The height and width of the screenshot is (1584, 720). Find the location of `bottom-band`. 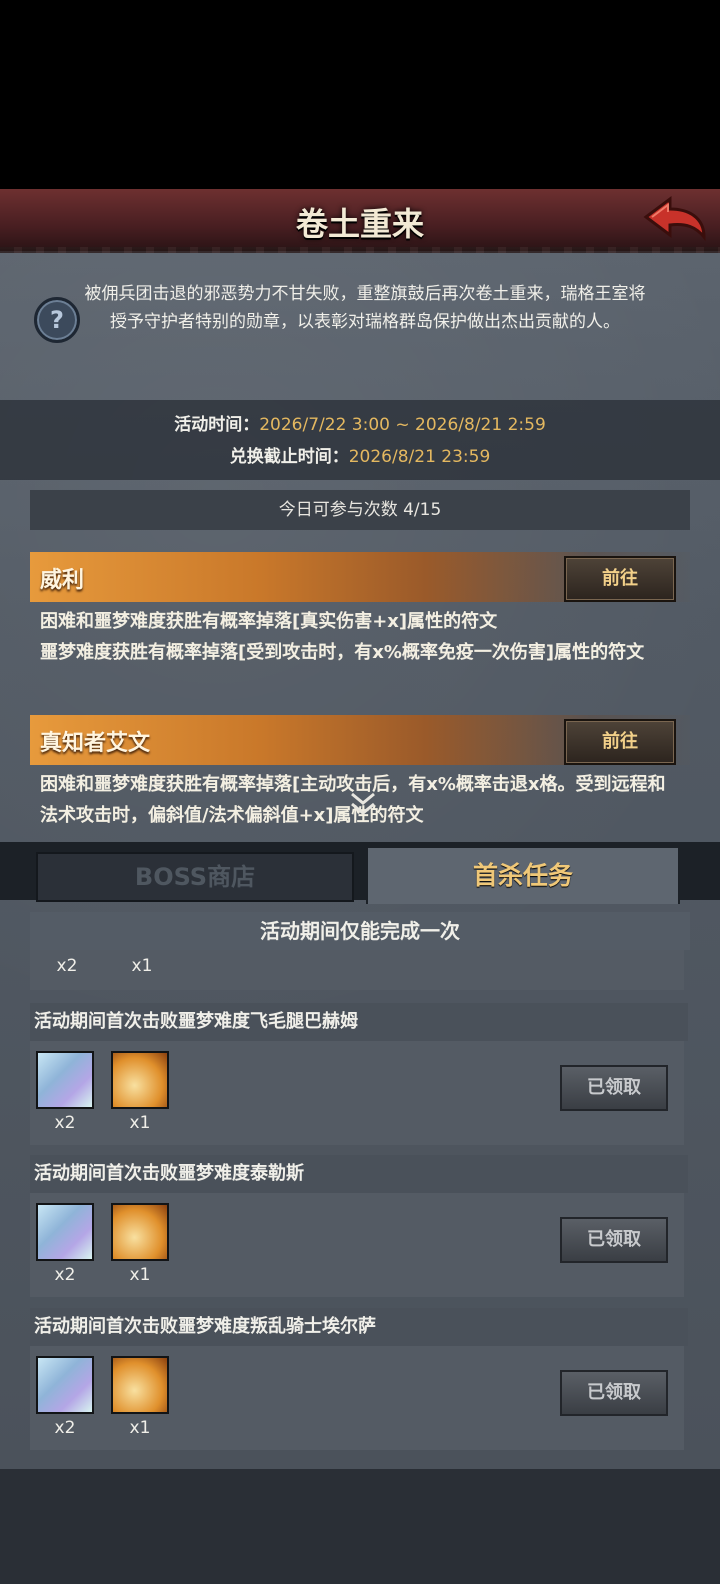

bottom-band is located at coordinates (360, 1526).